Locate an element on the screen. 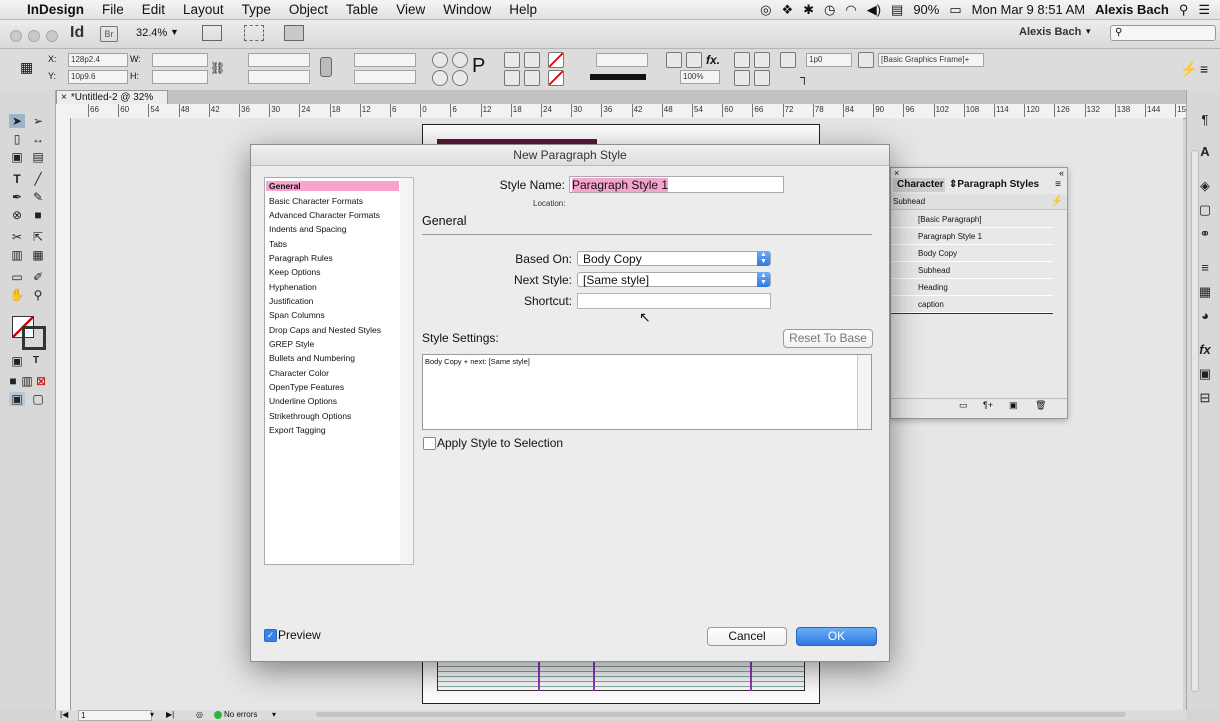  style-item: Heading is located at coordinates (972, 288).